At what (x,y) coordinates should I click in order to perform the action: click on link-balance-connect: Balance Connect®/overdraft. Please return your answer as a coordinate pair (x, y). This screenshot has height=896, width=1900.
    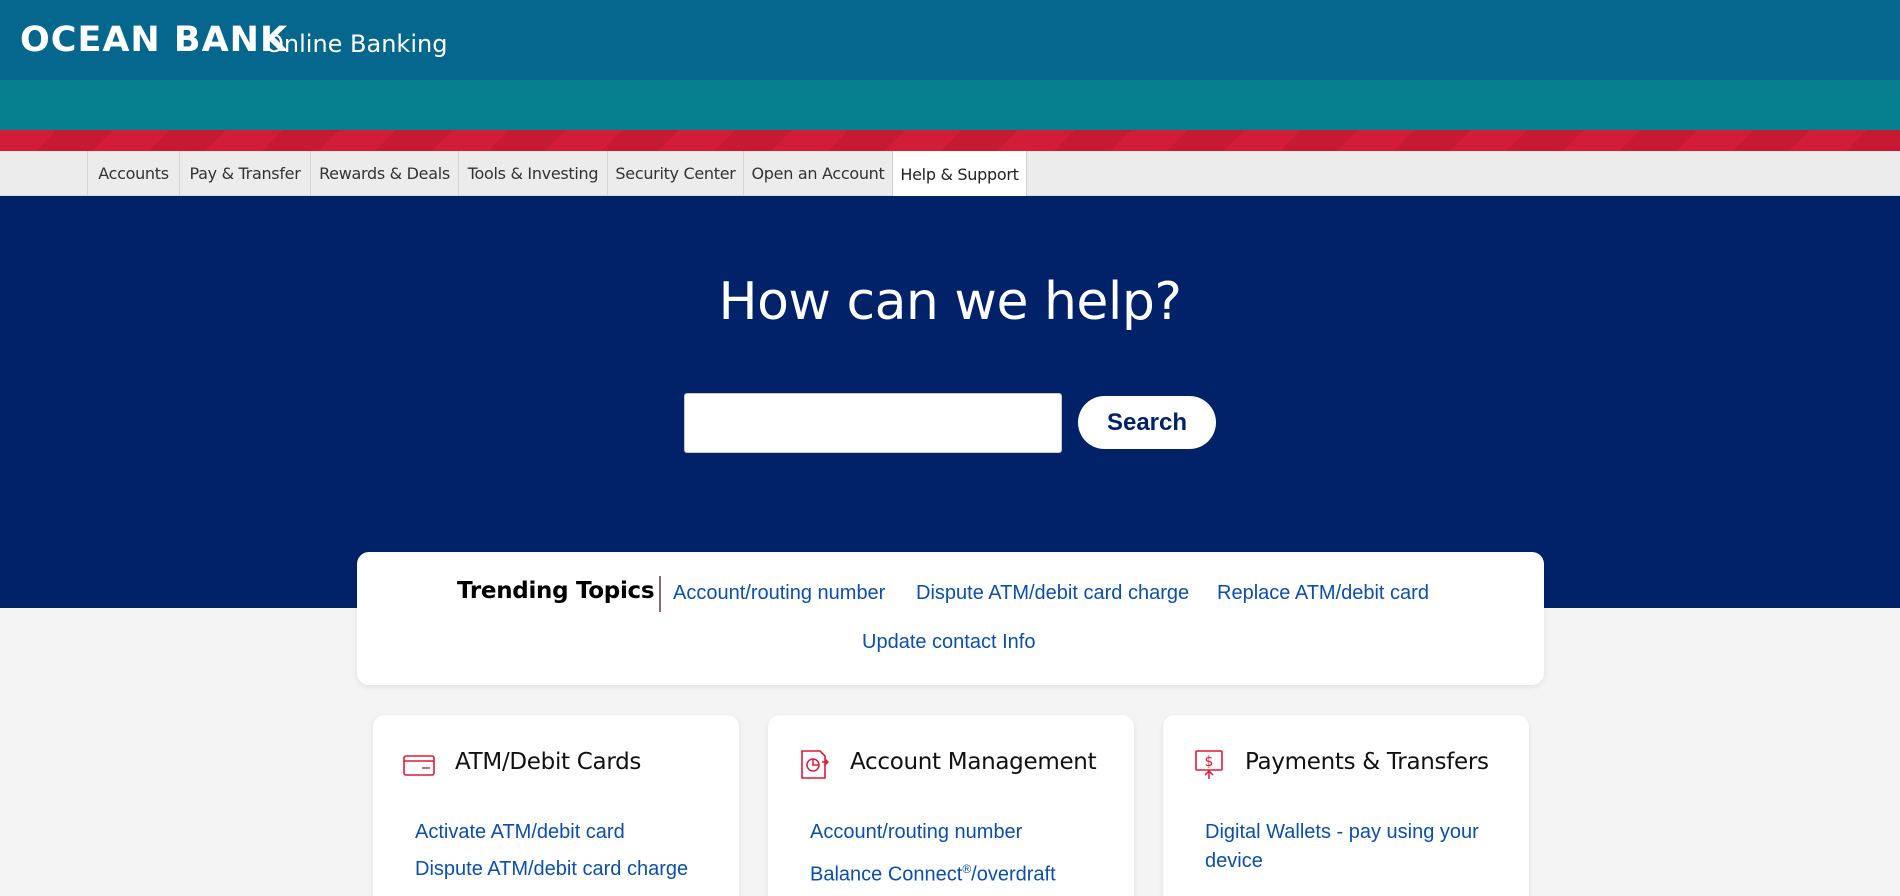
    Looking at the image, I should click on (933, 872).